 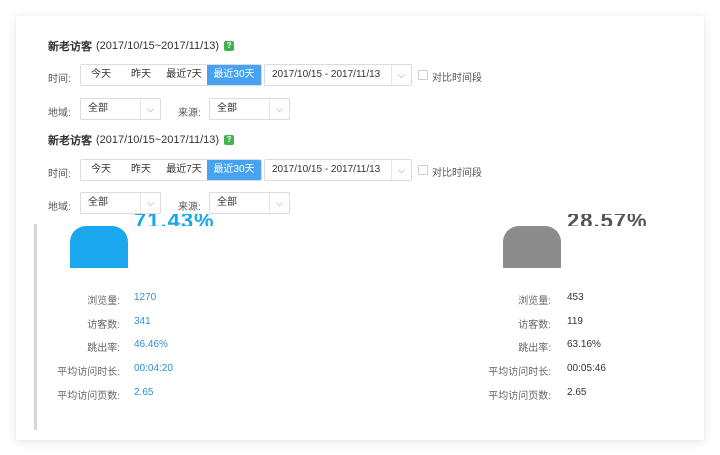 I want to click on stat-value-visitors: 341, so click(x=142, y=321).